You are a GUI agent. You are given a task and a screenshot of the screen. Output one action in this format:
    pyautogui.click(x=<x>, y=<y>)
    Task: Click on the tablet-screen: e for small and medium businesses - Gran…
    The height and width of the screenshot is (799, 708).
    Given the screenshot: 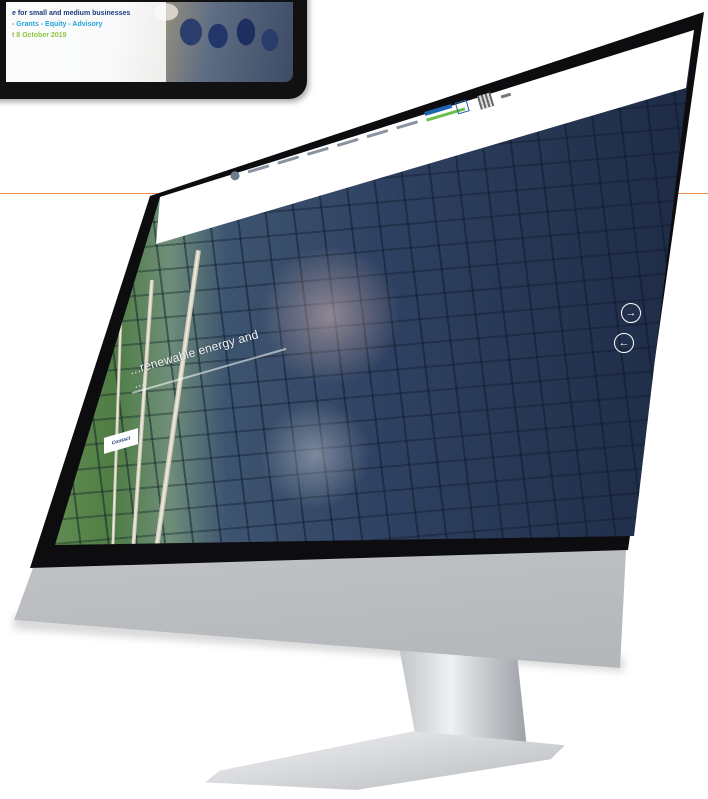 What is the action you would take?
    pyautogui.click(x=149, y=42)
    